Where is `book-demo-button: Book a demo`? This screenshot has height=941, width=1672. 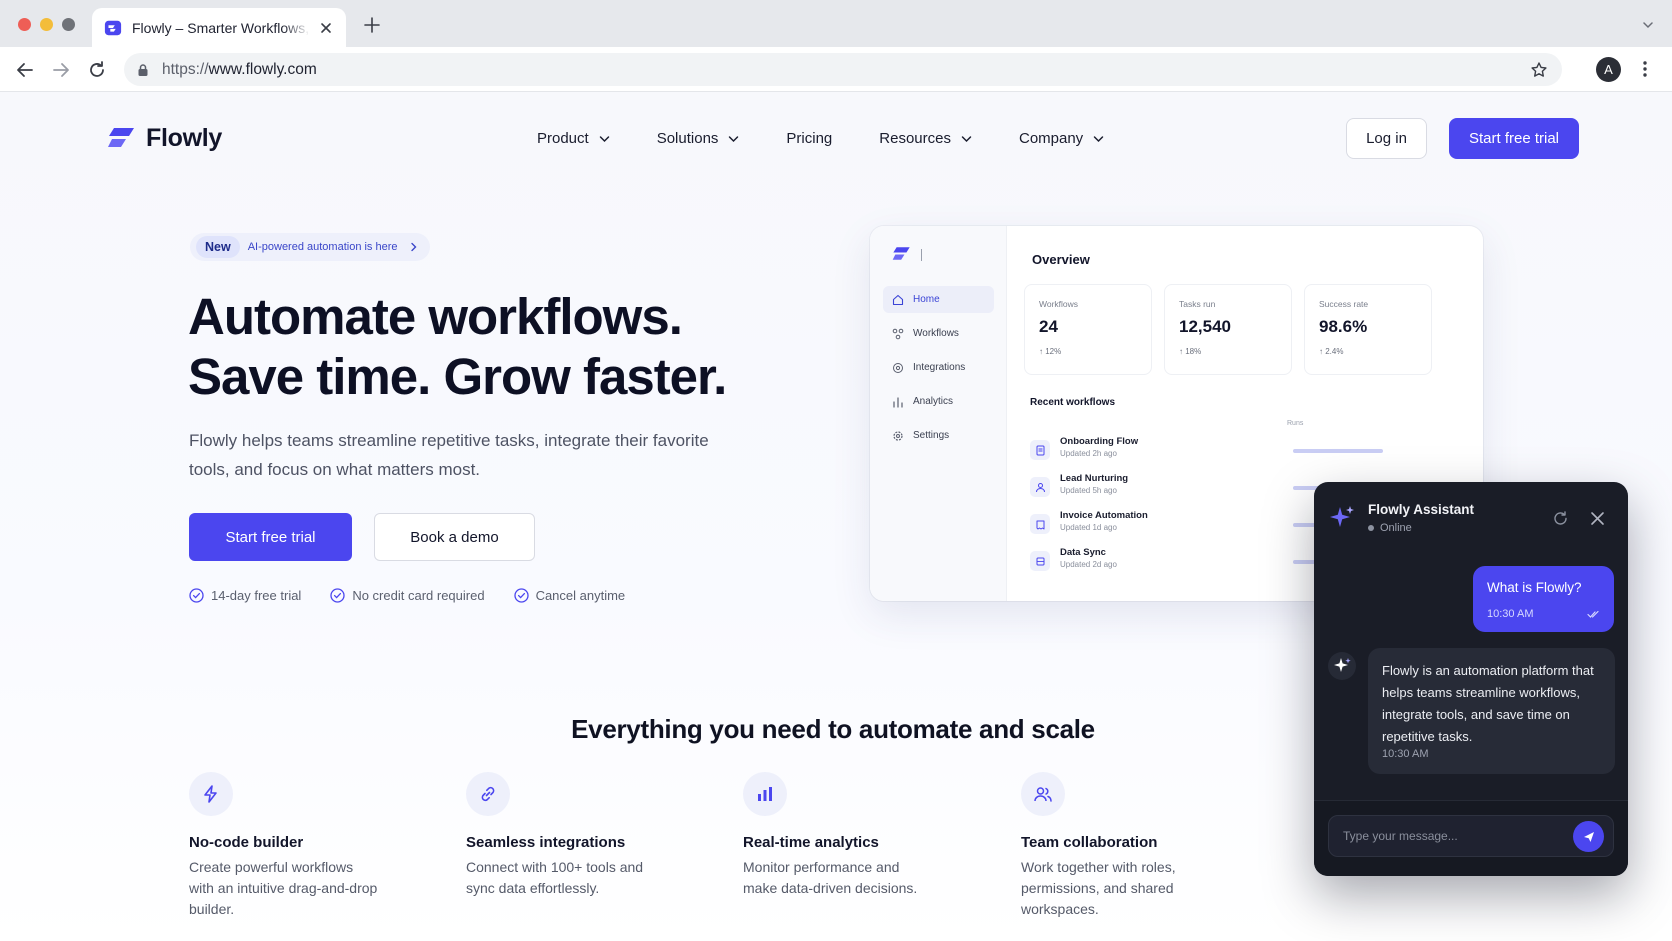
book-demo-button: Book a demo is located at coordinates (454, 537).